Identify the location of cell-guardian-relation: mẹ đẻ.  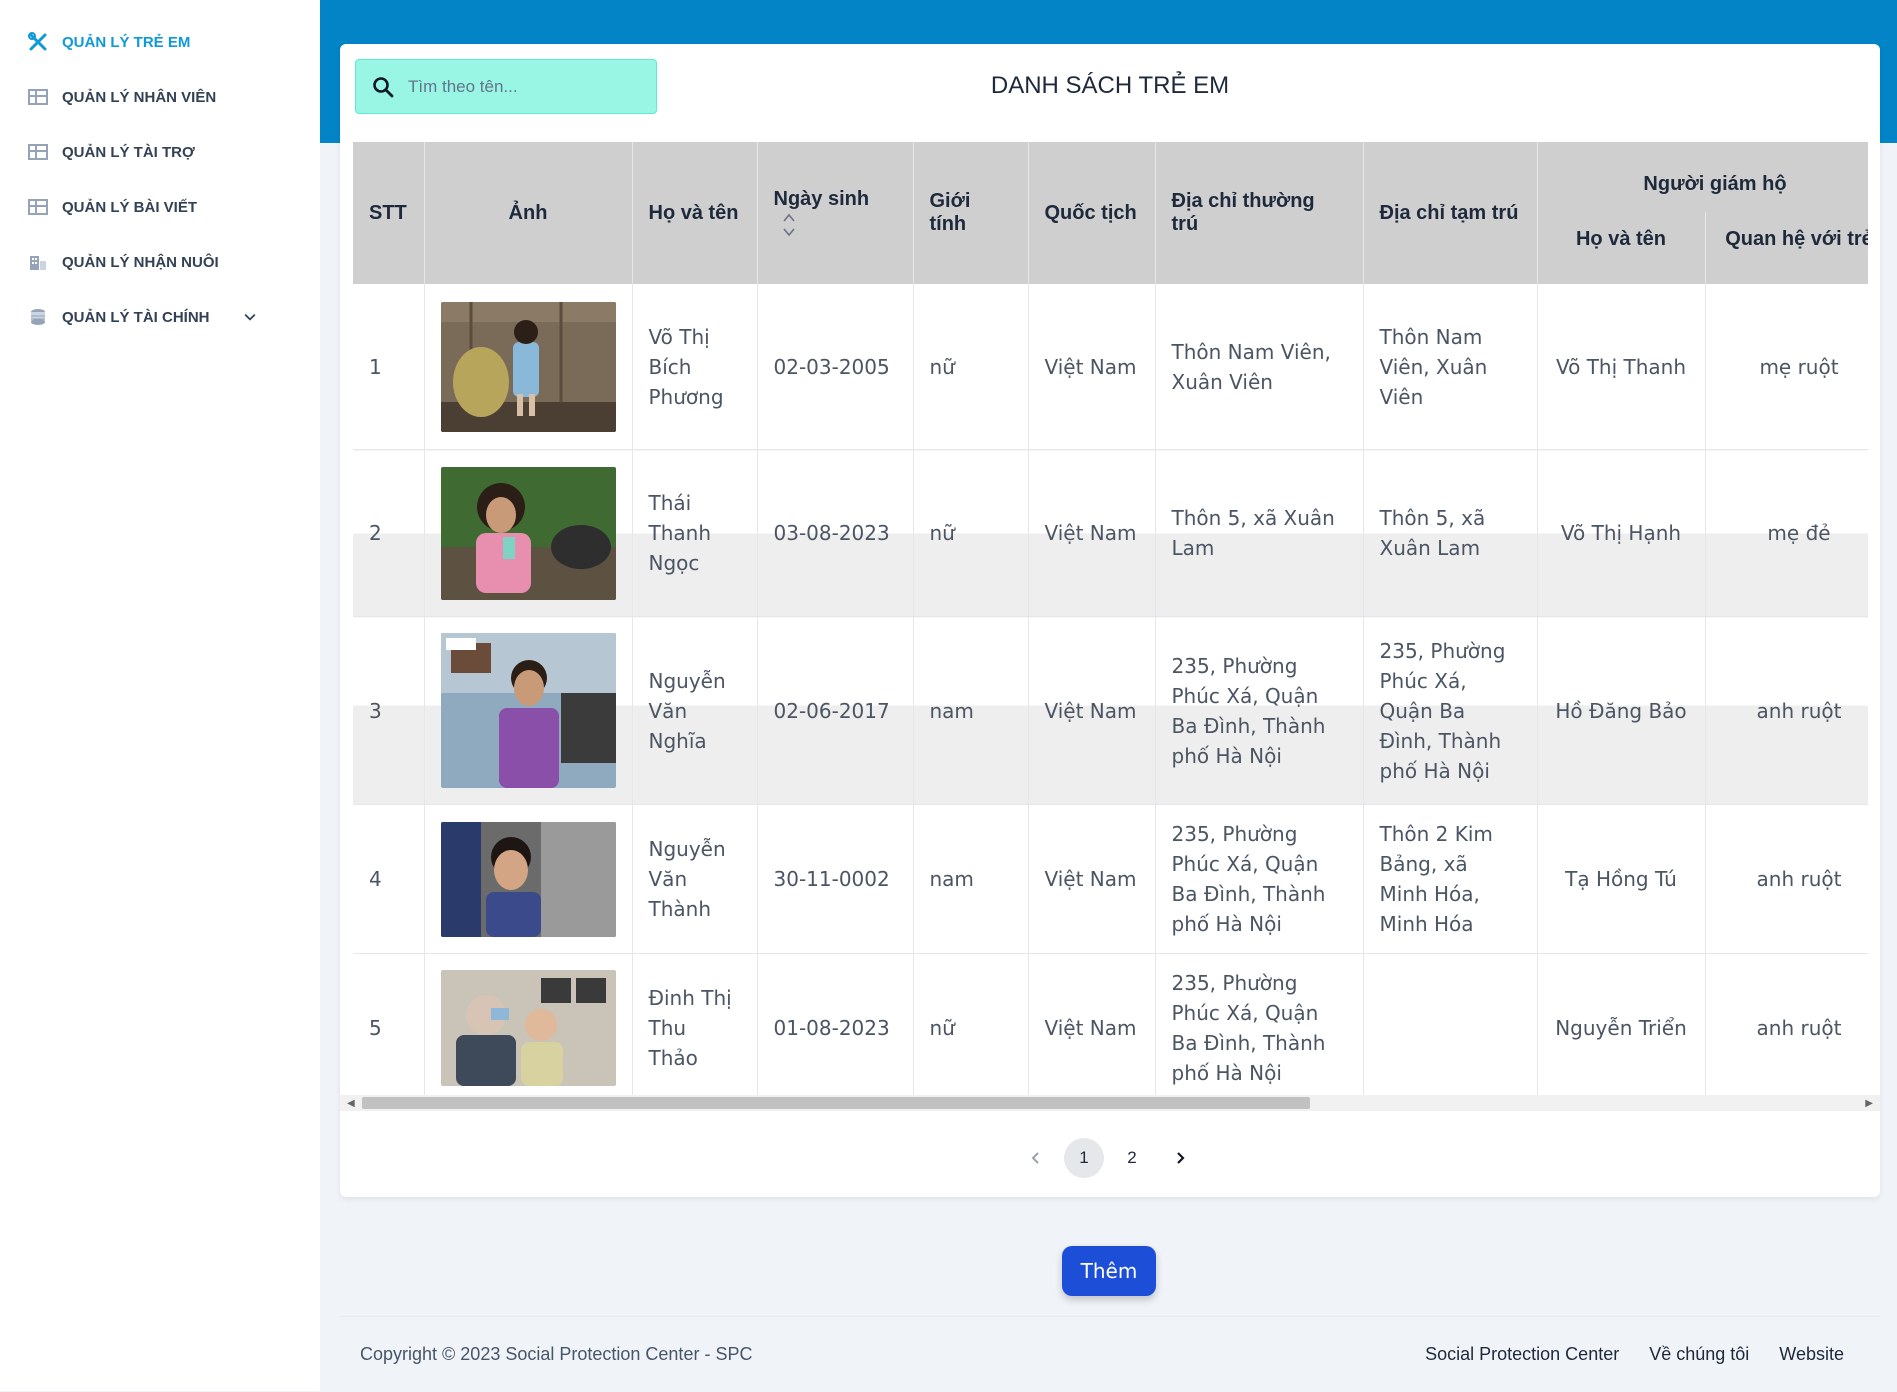
(1786, 533).